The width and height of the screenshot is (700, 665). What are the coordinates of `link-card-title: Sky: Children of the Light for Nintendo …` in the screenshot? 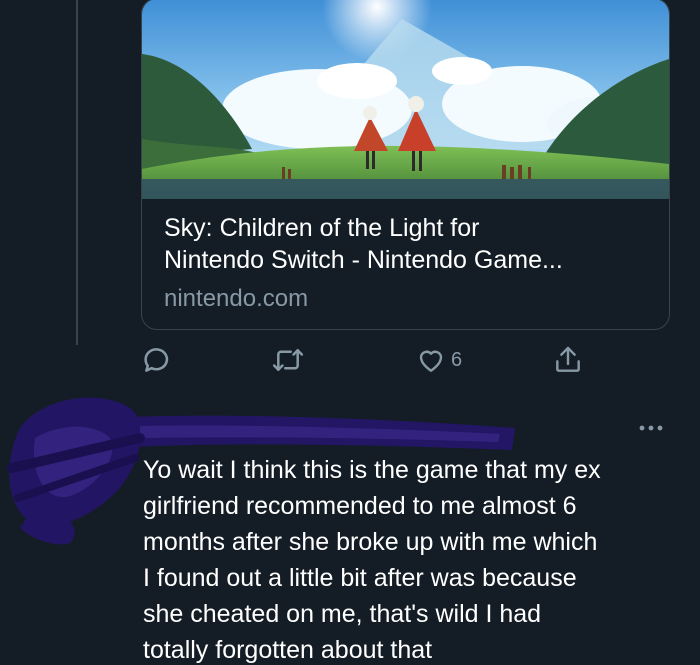 It's located at (363, 244).